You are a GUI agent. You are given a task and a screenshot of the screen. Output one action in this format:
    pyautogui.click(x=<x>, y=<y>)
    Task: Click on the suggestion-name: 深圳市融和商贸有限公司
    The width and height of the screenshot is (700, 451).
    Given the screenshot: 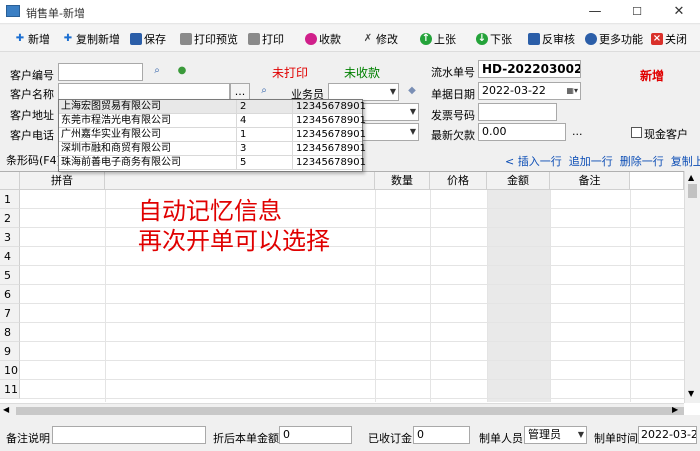 What is the action you would take?
    pyautogui.click(x=149, y=149)
    